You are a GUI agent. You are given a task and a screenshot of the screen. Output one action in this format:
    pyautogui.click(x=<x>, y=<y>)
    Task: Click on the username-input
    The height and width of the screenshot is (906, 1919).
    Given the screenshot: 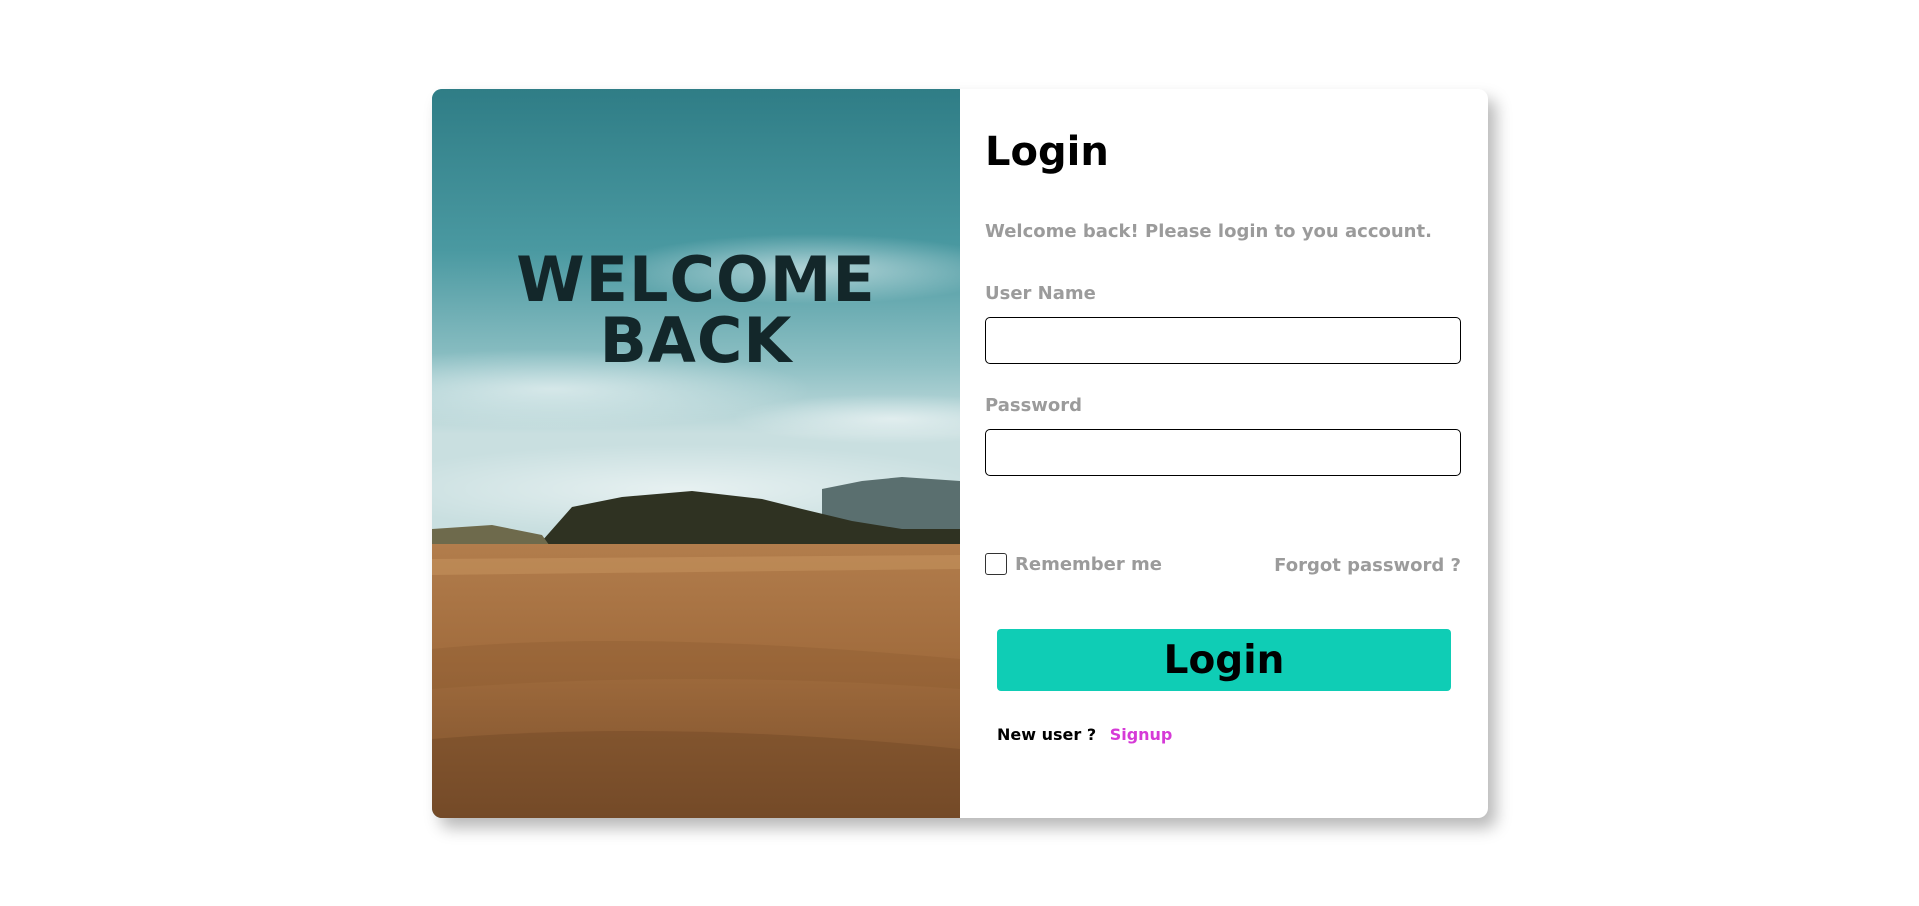 What is the action you would take?
    pyautogui.click(x=1223, y=340)
    